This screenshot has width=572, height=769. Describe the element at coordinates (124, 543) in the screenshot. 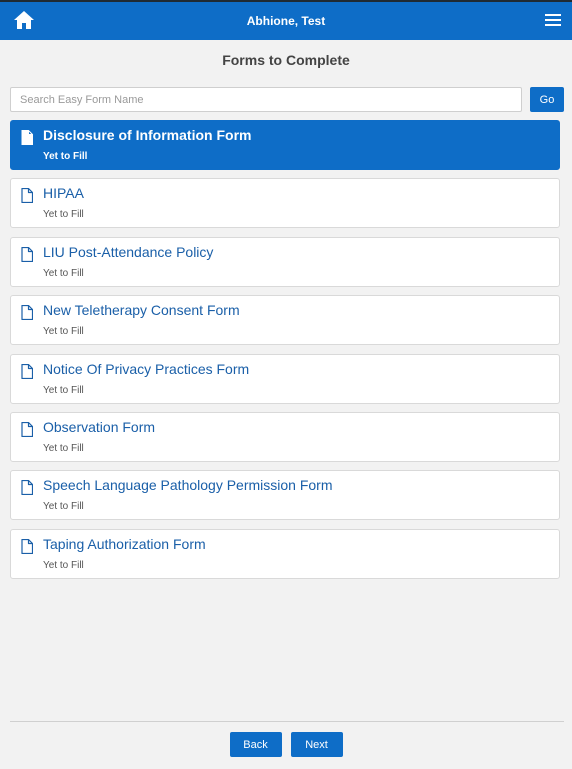

I see `form-name: Taping Authorization Form` at that location.